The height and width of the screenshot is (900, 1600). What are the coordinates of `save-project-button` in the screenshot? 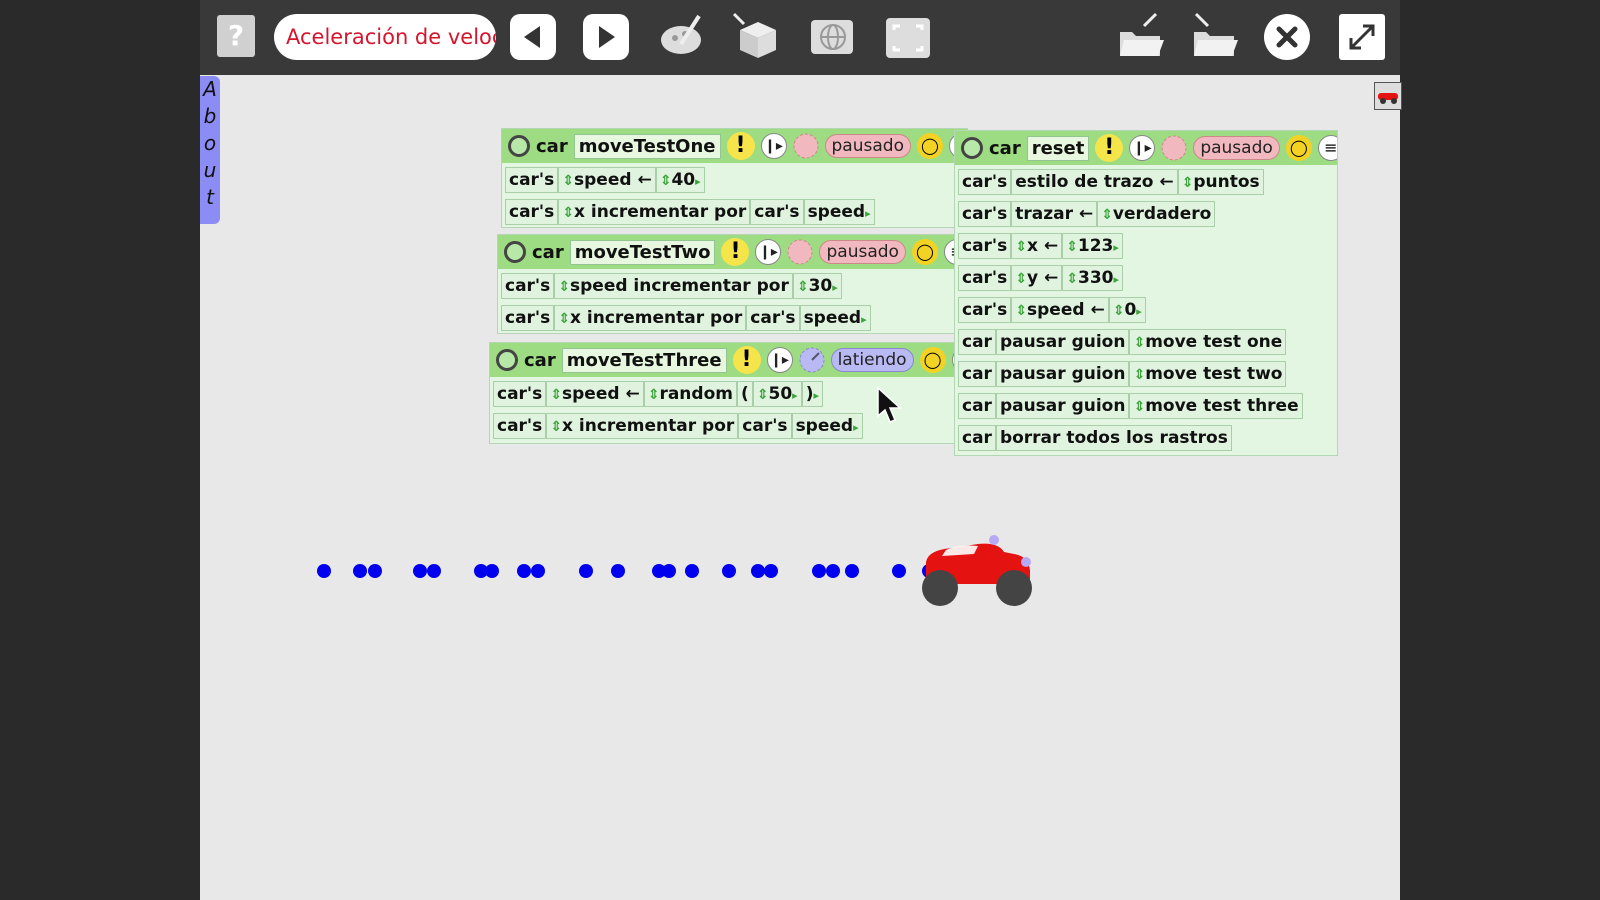 It's located at (1216, 36).